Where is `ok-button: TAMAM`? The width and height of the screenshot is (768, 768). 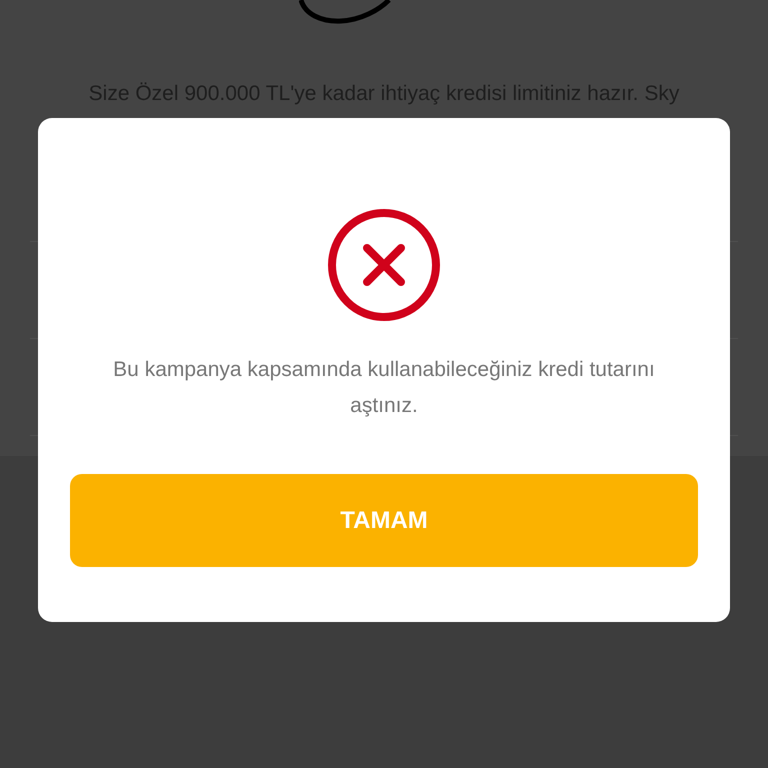 ok-button: TAMAM is located at coordinates (384, 520).